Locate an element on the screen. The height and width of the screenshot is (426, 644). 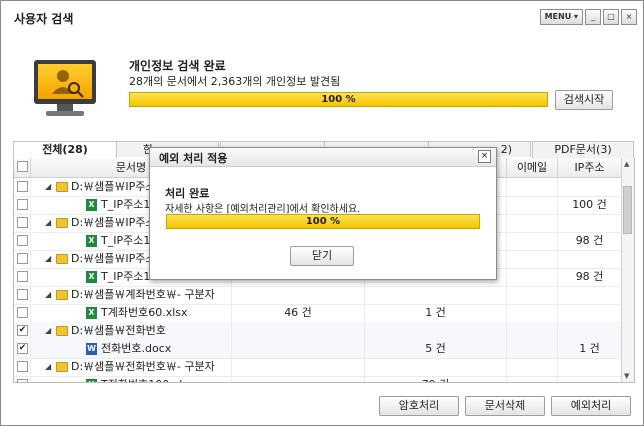
exclude-button: 예외처리 is located at coordinates (591, 406).